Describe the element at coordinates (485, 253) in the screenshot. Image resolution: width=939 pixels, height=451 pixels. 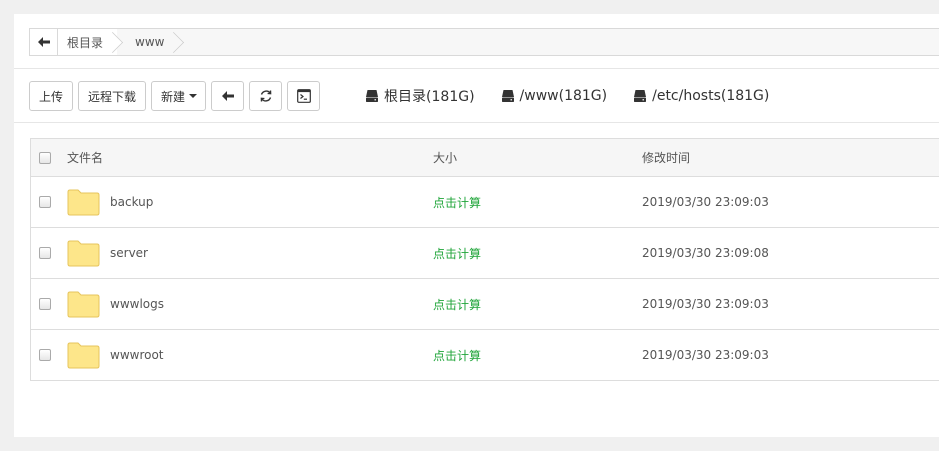
I see `table-row: server 点击计算 2019/03/30 23:09:08` at that location.